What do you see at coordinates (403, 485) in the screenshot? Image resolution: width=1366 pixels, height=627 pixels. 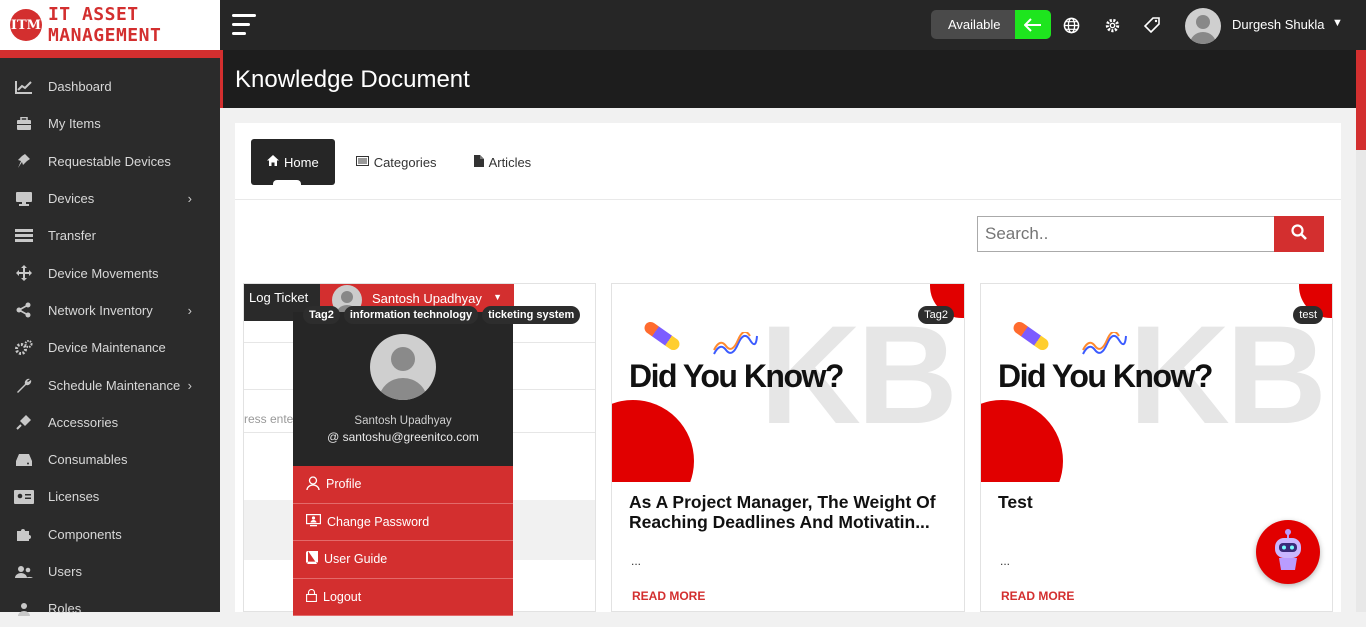 I see `menu-item-profile: Profile` at bounding box center [403, 485].